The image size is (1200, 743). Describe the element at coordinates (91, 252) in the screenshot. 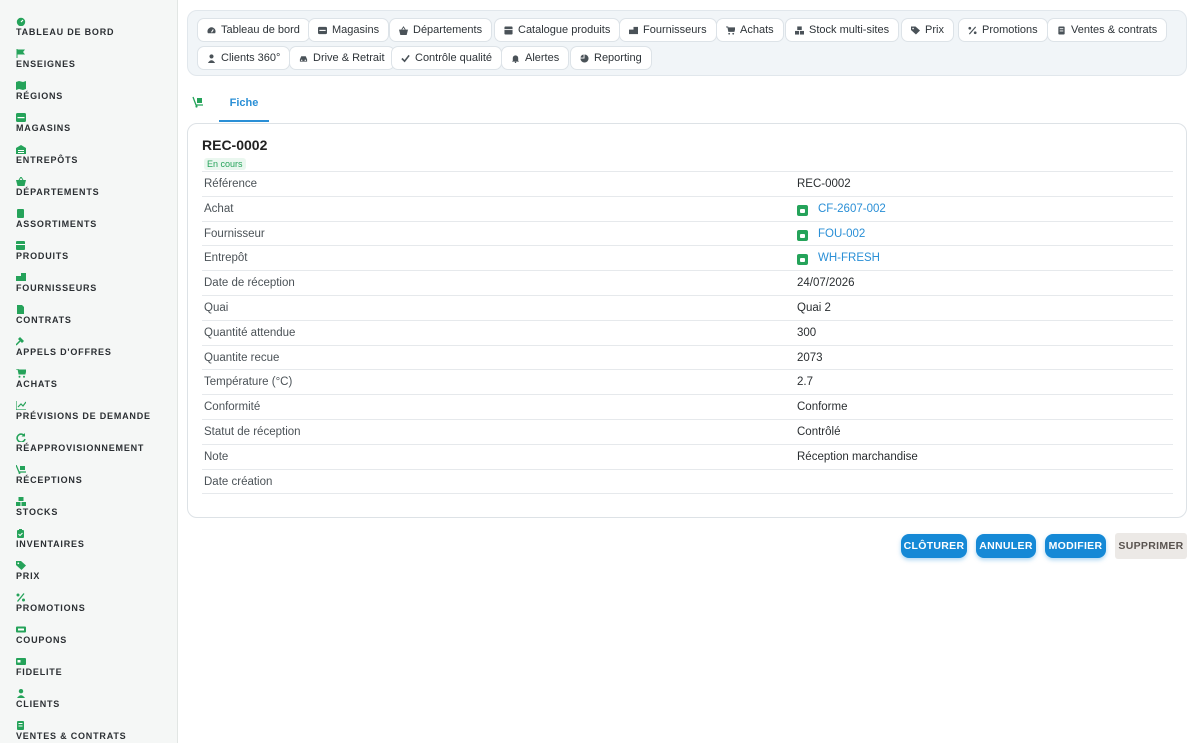

I see `sidebar-item-produits: PRODUITS` at that location.